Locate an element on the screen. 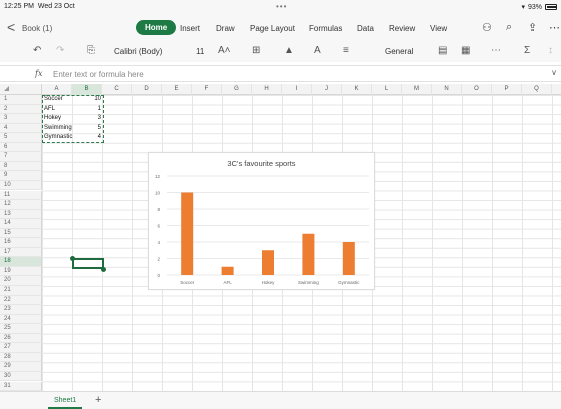 The height and width of the screenshot is (409, 561). tab-view: View is located at coordinates (438, 28).